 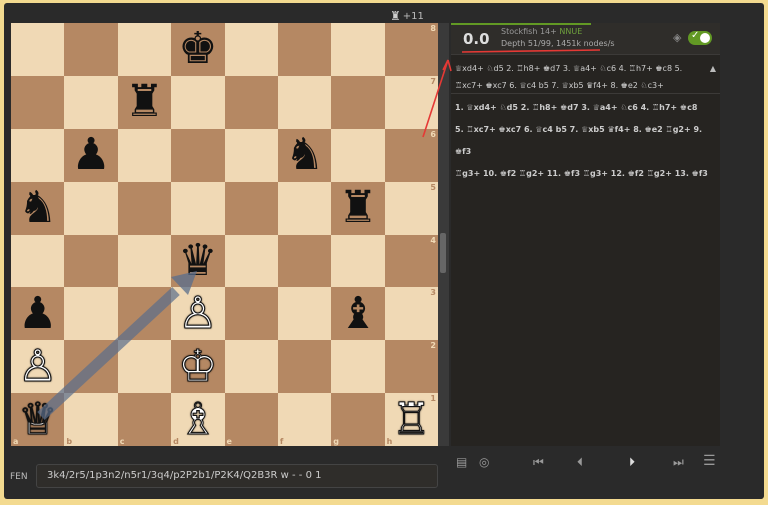 What do you see at coordinates (251, 49) in the screenshot?
I see `square-e8` at bounding box center [251, 49].